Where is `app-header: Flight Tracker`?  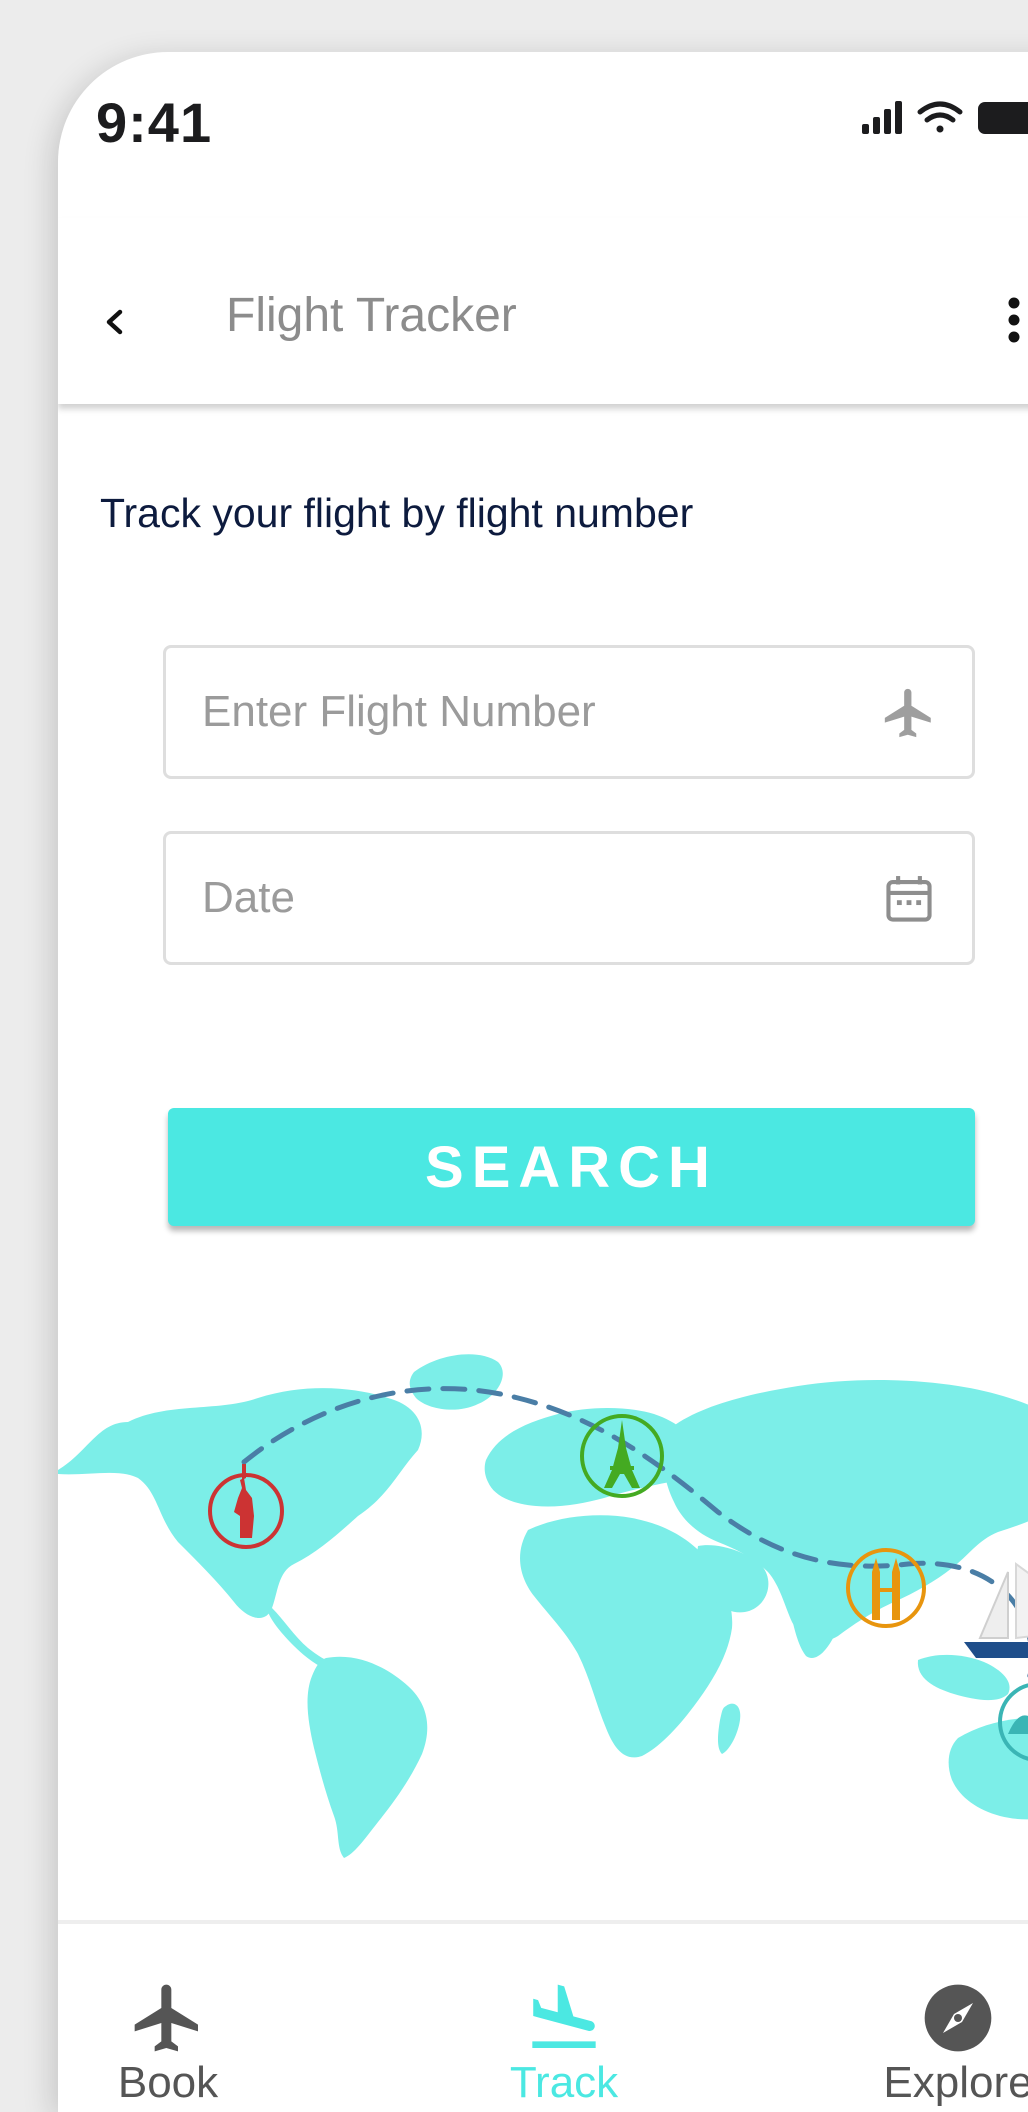 app-header: Flight Tracker is located at coordinates (543, 311).